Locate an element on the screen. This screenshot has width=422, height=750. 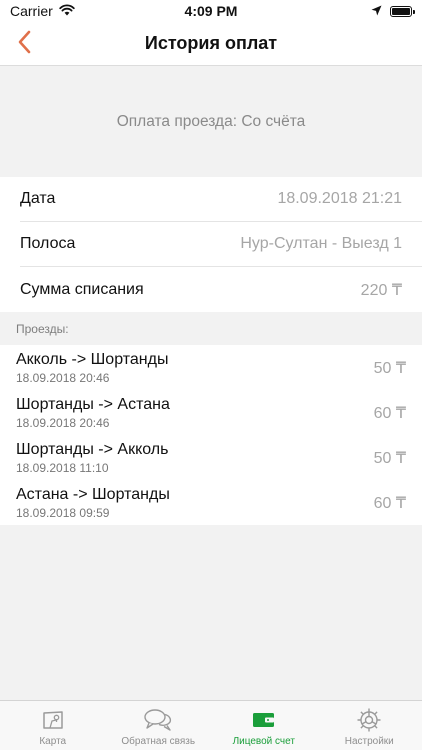
payment-type-text: Оплата проезда: Со счёта is located at coordinates (211, 121).